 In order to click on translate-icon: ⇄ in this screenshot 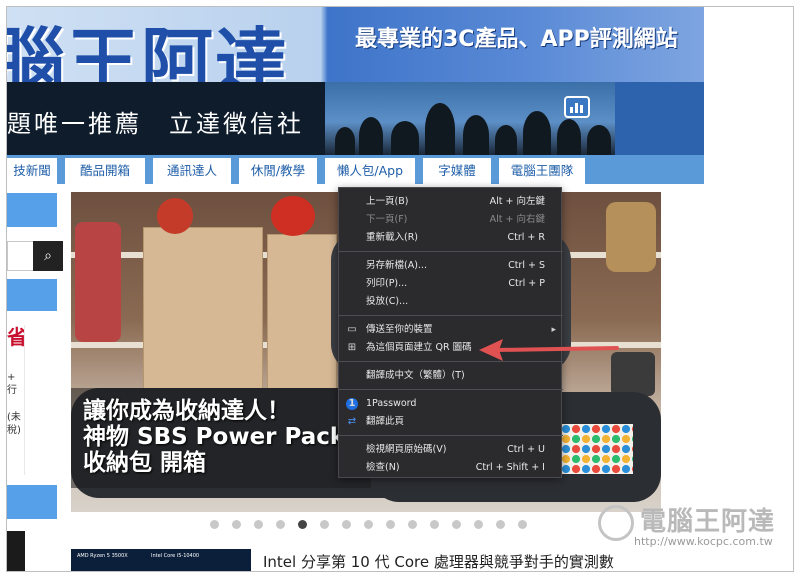, I will do `click(352, 421)`.